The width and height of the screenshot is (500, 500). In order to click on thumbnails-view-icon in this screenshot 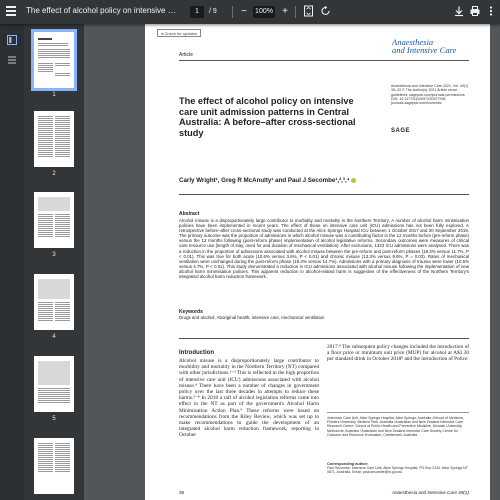, I will do `click(12, 38)`.